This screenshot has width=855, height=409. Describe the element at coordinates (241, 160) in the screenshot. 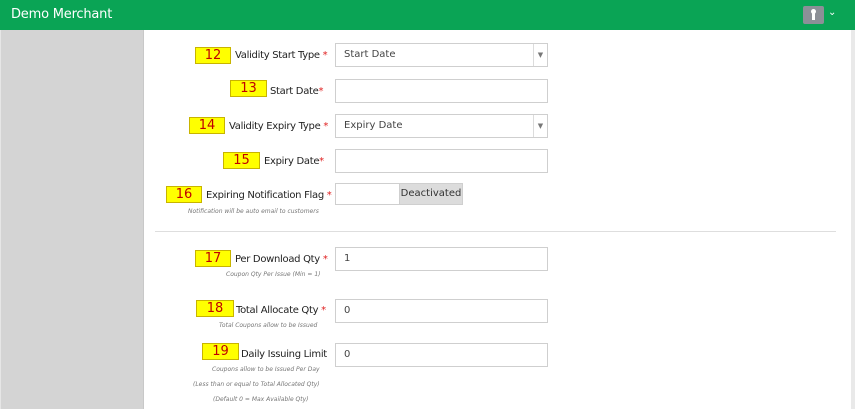

I see `annotation-tag-15: 15` at that location.